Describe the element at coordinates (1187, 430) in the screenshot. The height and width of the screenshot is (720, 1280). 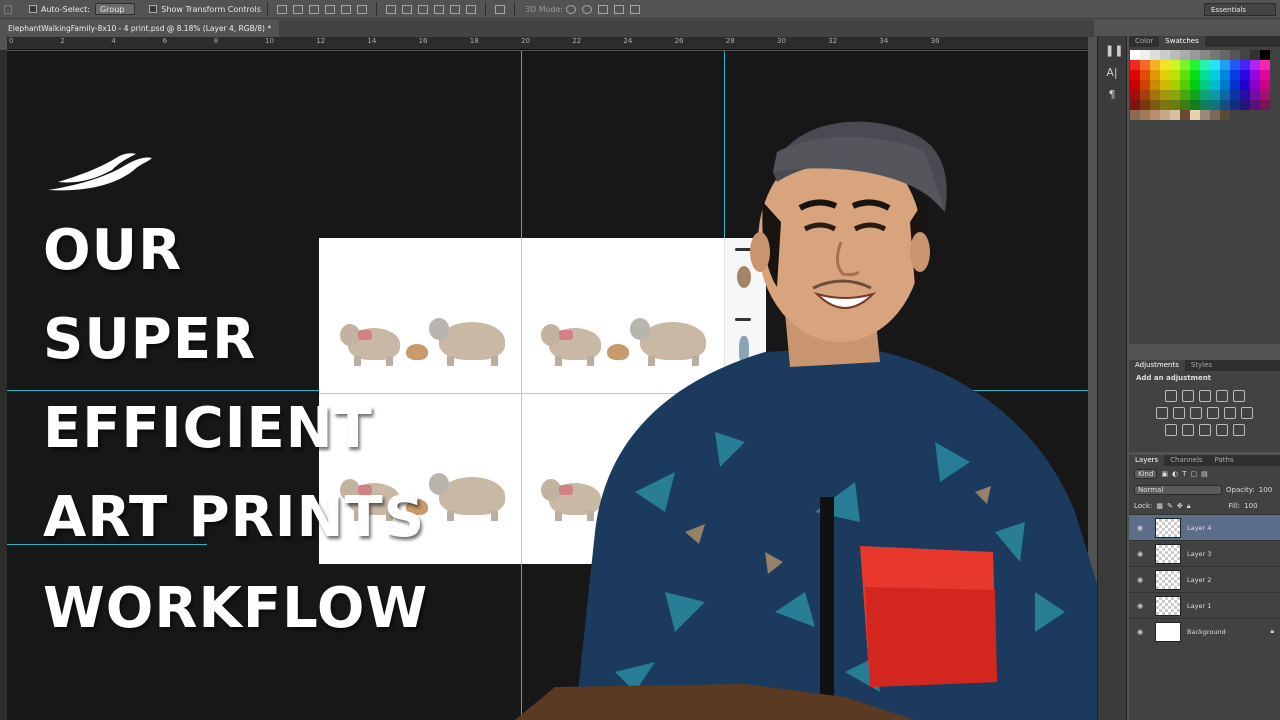
I see `posterize-icon` at that location.